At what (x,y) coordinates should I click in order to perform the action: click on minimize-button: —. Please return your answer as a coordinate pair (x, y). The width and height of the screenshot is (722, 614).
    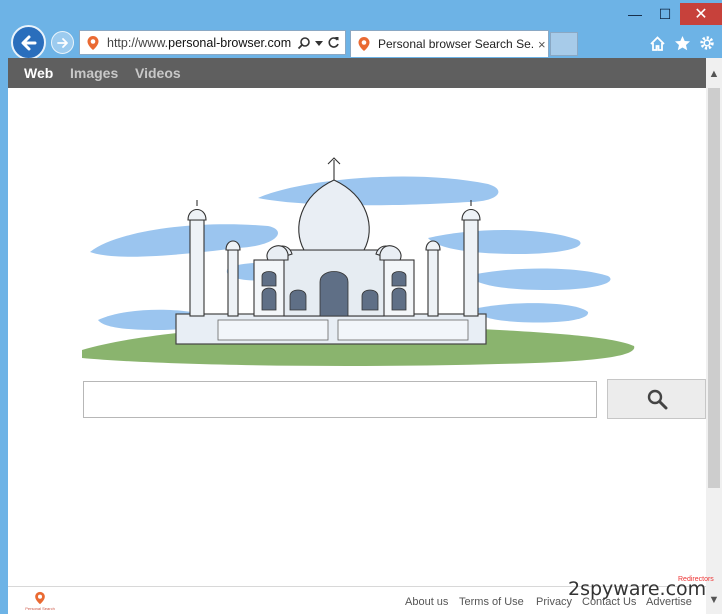
    Looking at the image, I should click on (635, 14).